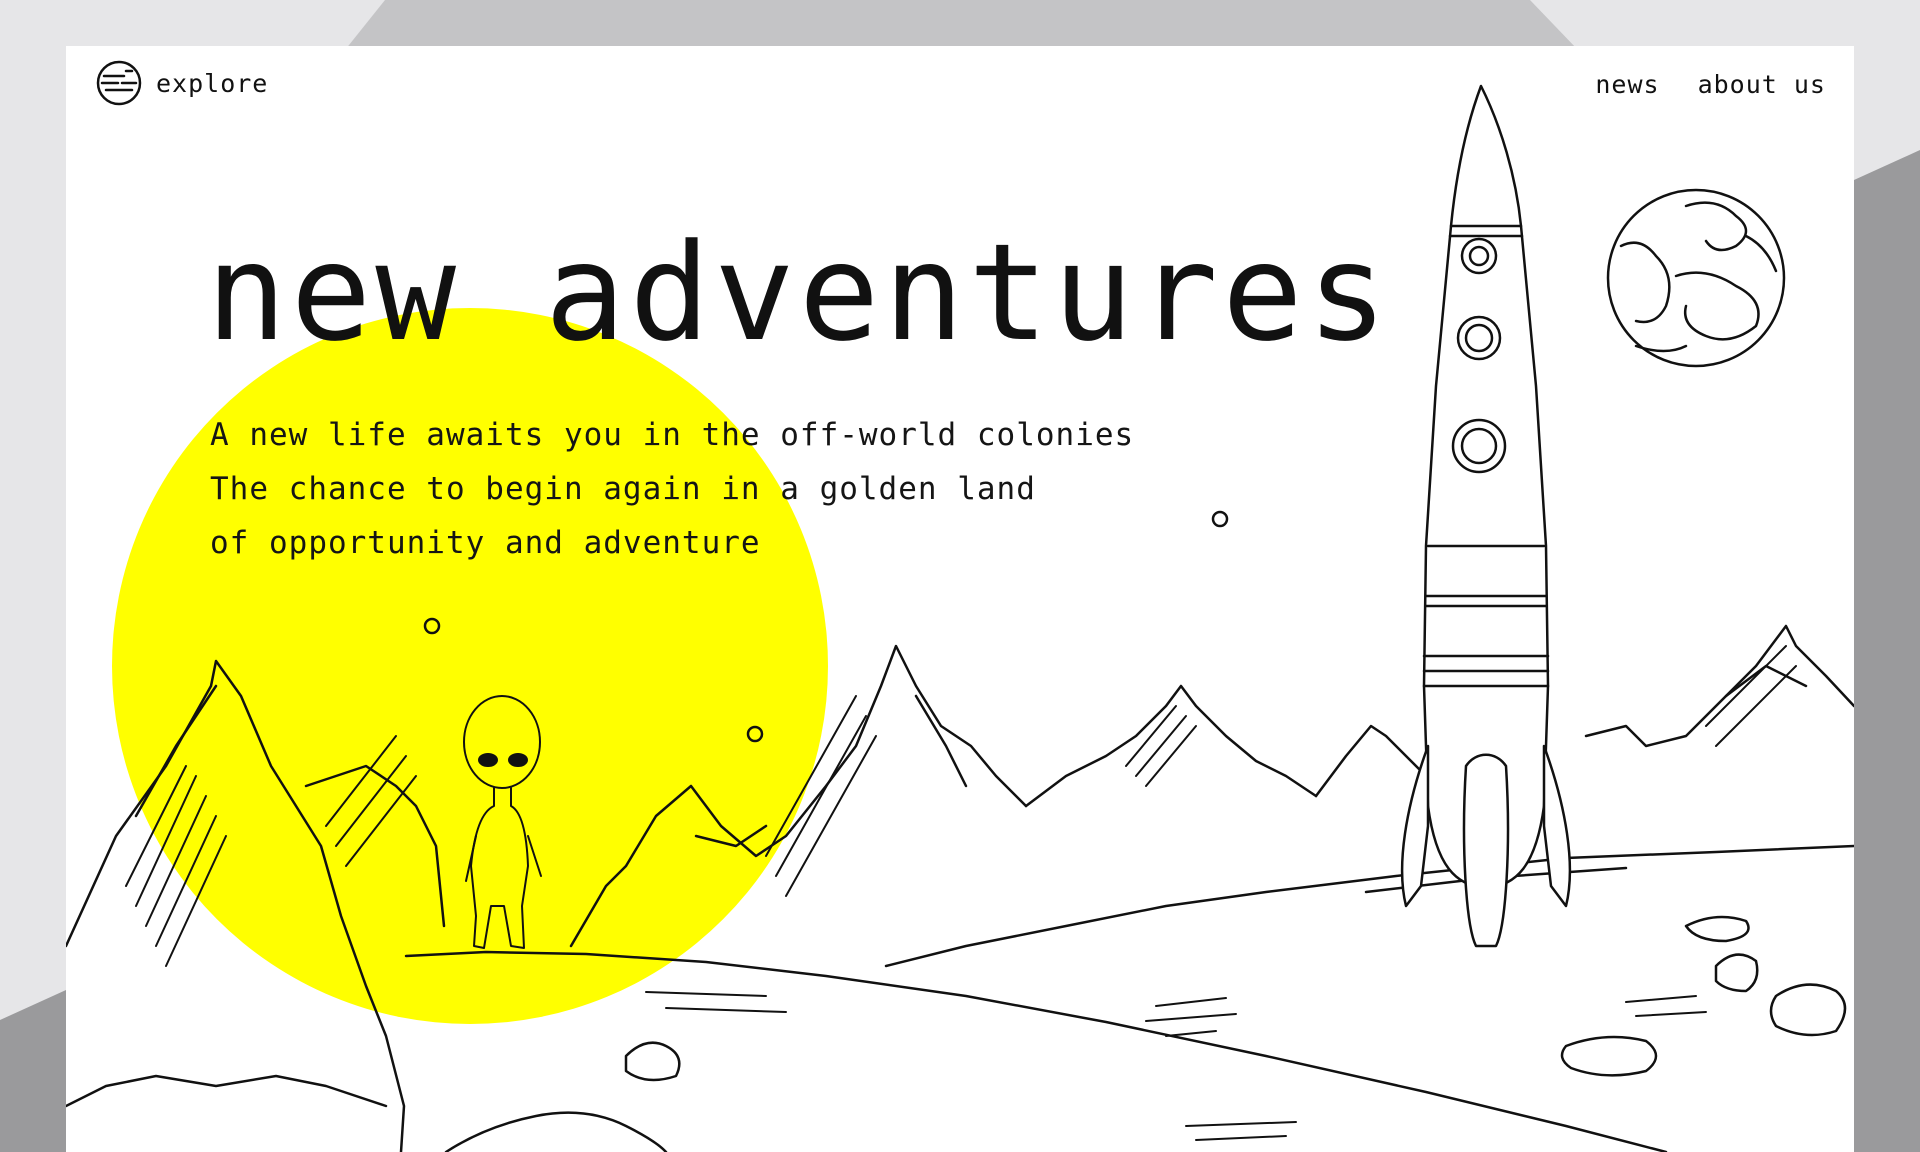 Image resolution: width=1920 pixels, height=1152 pixels. I want to click on planet-logo-icon, so click(119, 83).